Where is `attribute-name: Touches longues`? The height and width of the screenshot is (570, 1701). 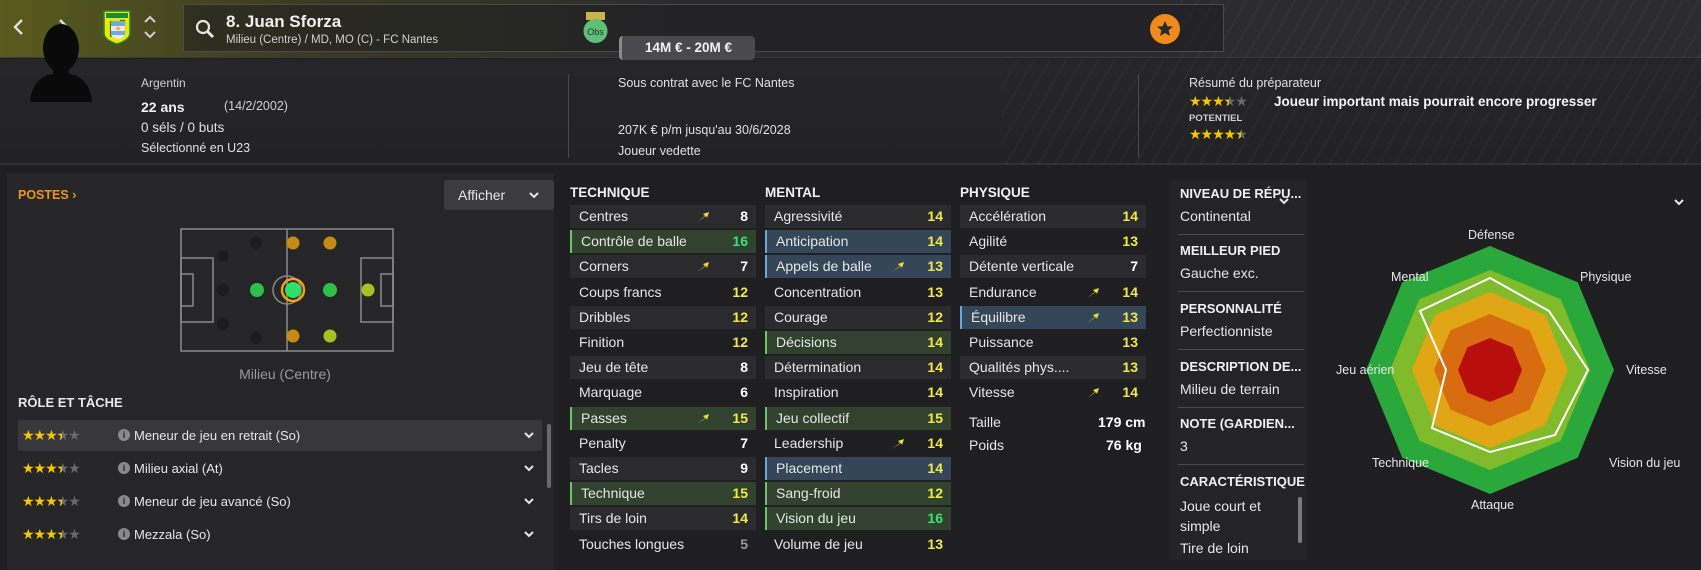
attribute-name: Touches longues is located at coordinates (632, 543).